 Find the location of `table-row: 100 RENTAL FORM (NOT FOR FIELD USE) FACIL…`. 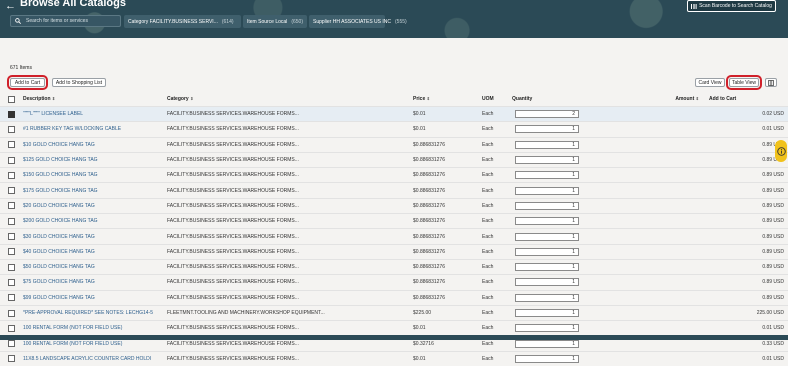

table-row: 100 RENTAL FORM (NOT FOR FIELD USE) FACIL… is located at coordinates (394, 328).